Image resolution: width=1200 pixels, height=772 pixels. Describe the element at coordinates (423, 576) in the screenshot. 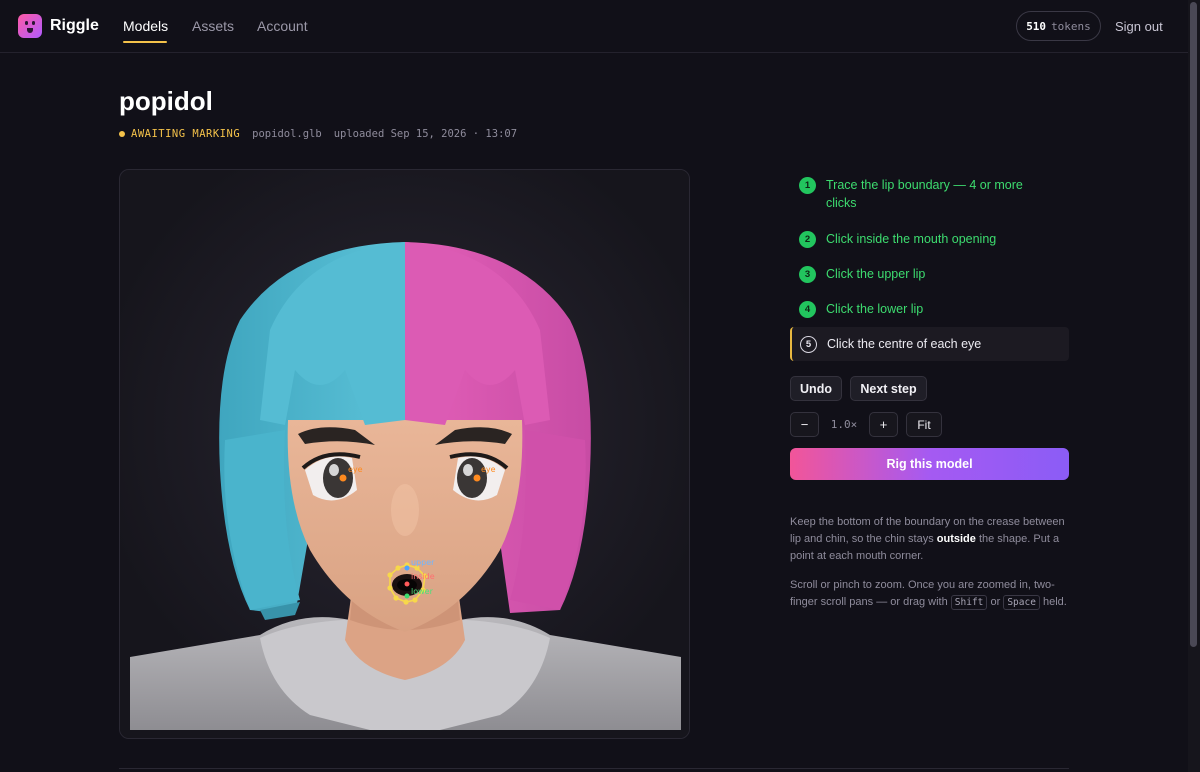

I see `mouth-inside-label: inside` at that location.